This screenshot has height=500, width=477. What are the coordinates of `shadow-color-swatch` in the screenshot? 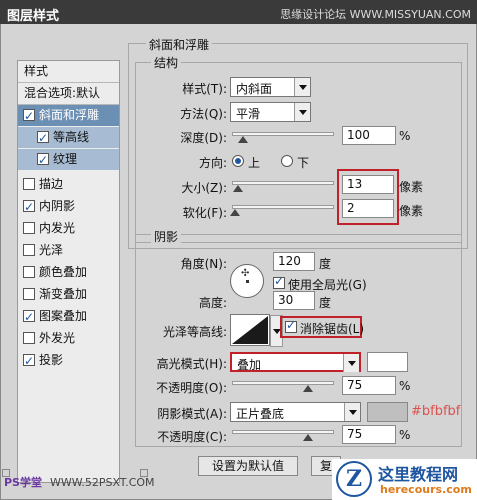 It's located at (387, 412).